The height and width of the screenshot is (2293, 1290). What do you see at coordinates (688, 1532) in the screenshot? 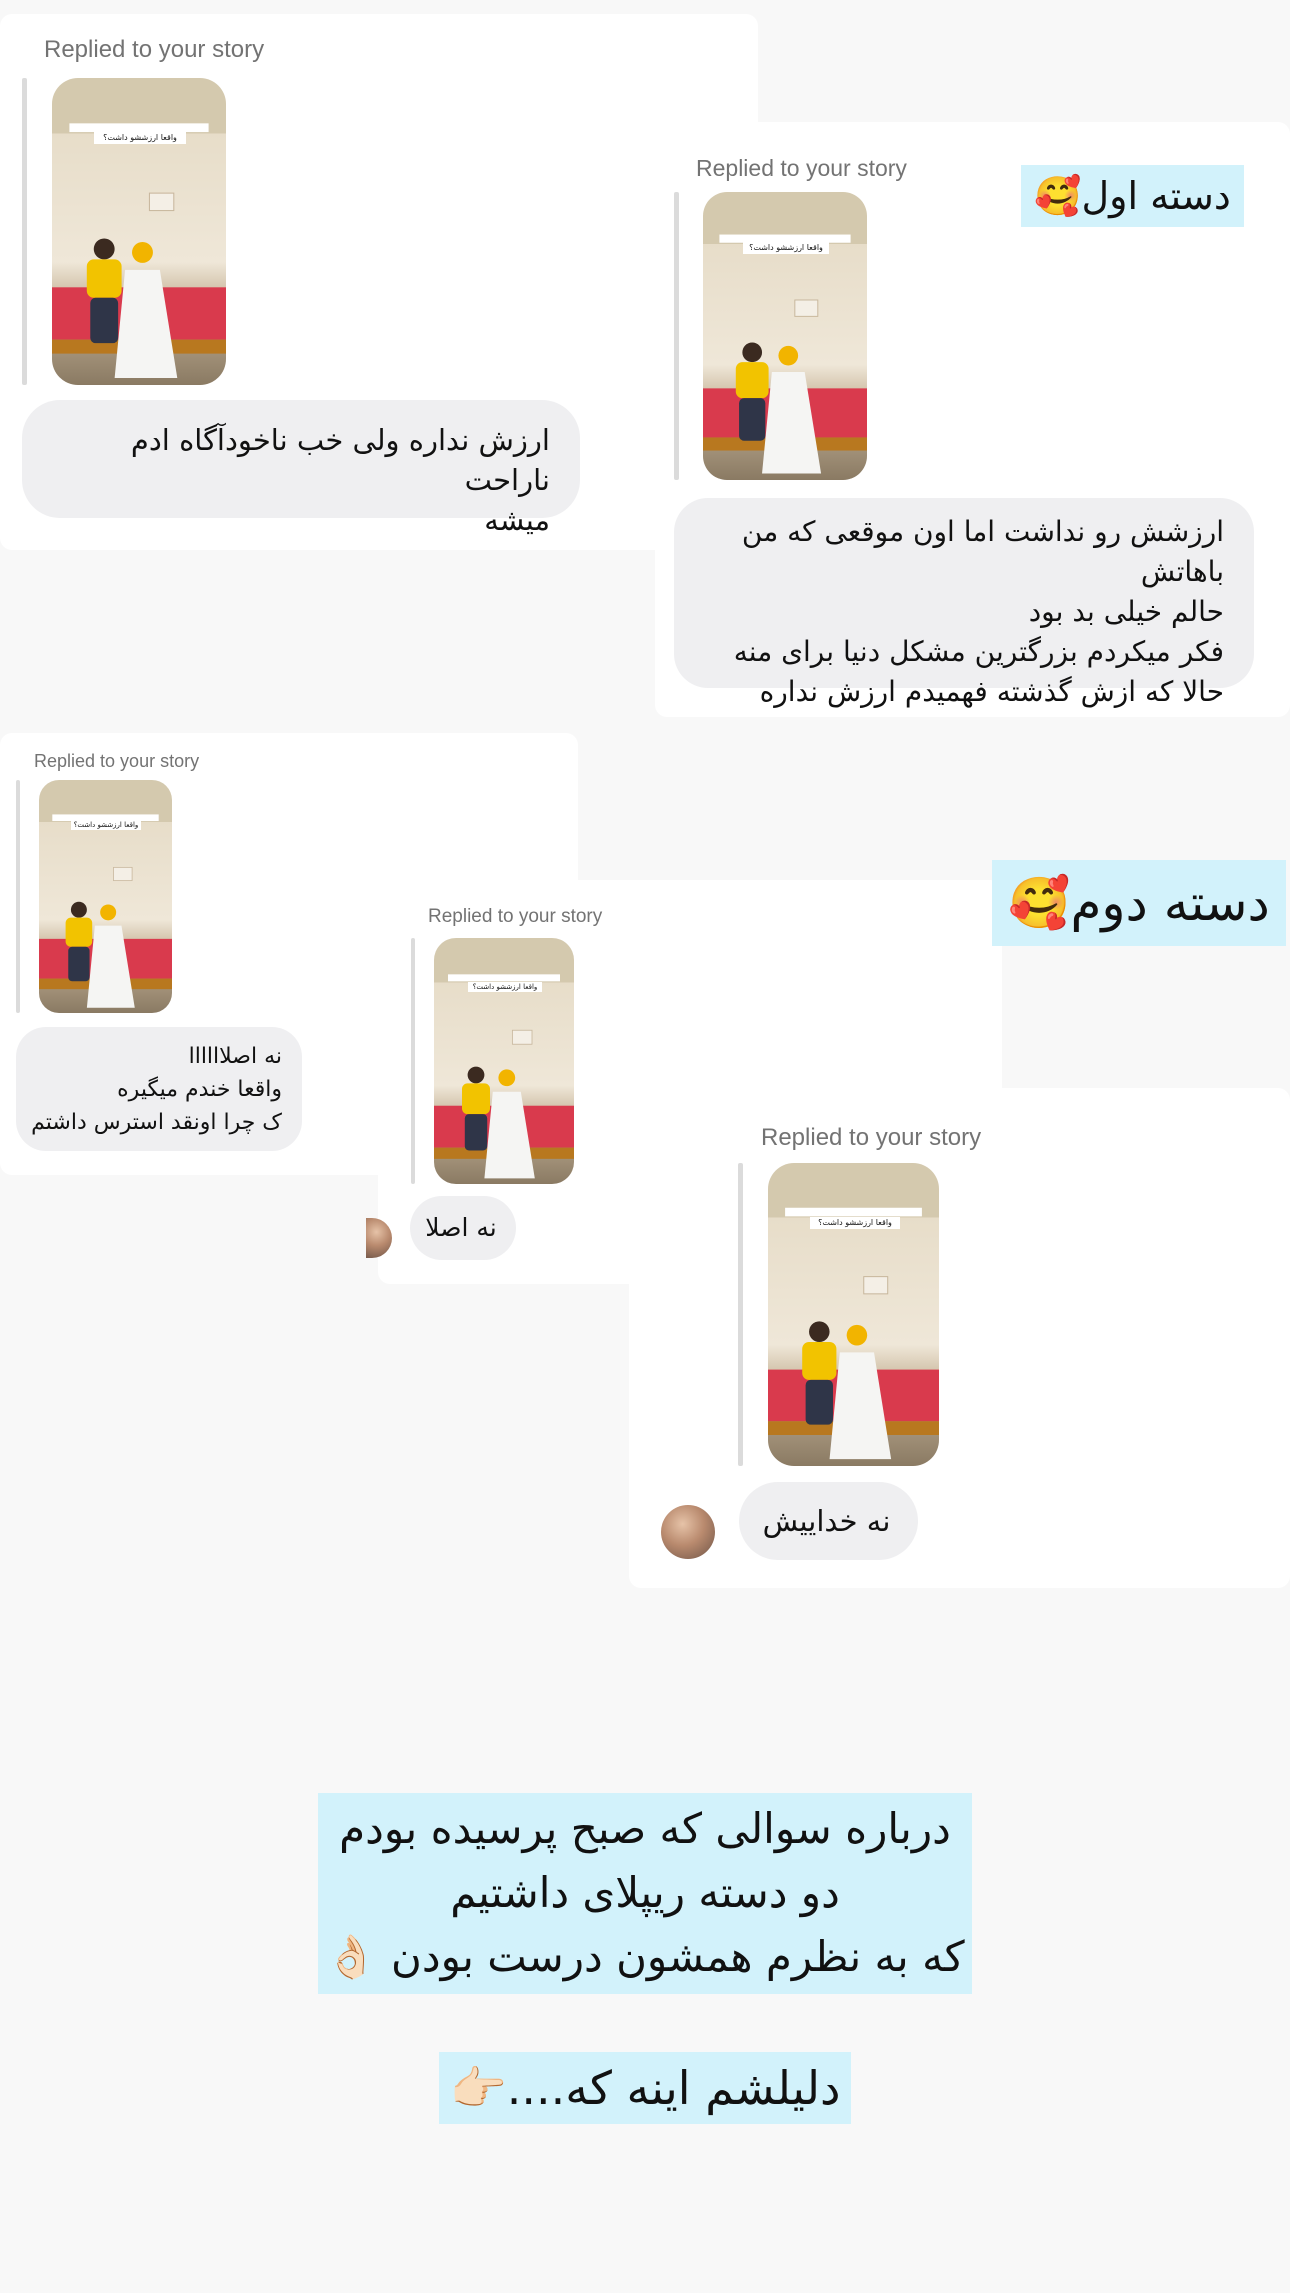
I see `sender-avatar` at bounding box center [688, 1532].